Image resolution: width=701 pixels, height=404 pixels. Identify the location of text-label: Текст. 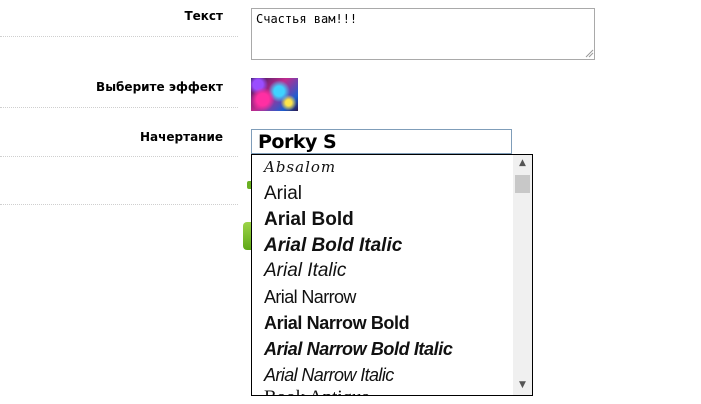
(203, 16).